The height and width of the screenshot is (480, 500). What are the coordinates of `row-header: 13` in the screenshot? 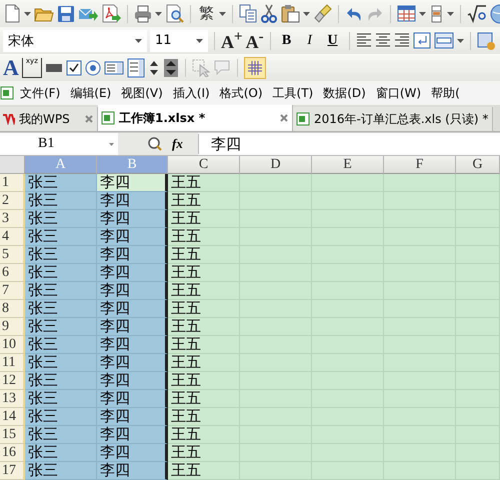 It's located at (12, 399).